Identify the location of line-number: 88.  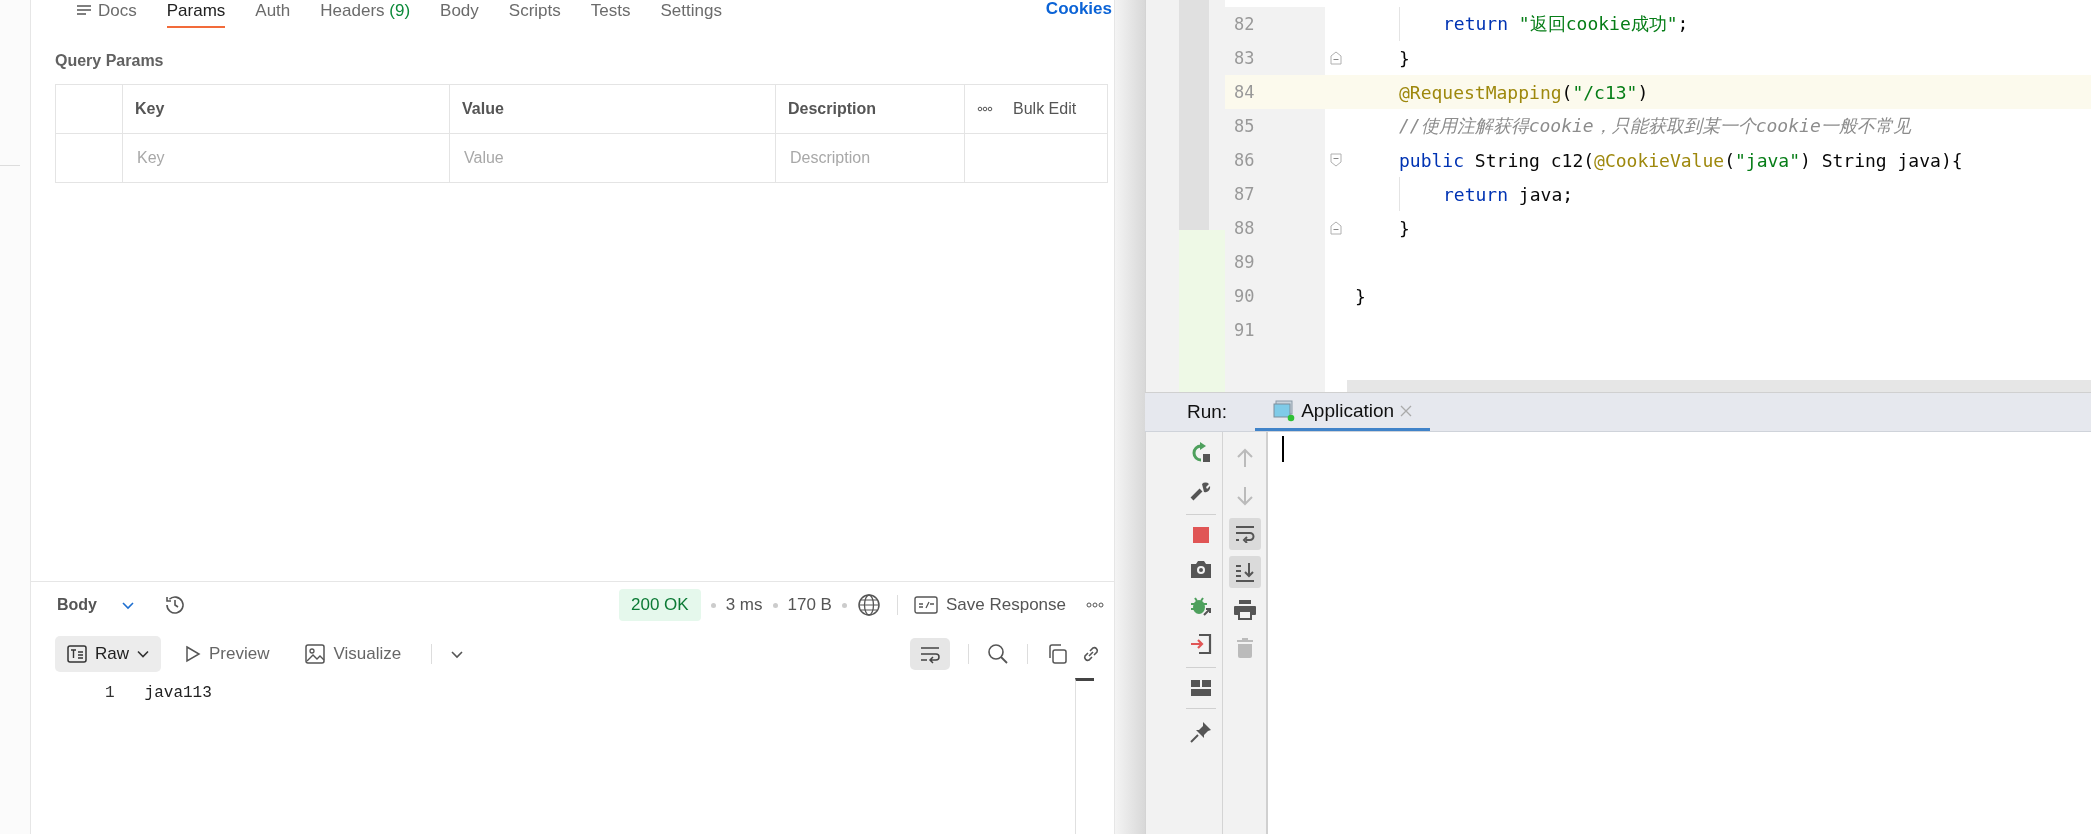
(1275, 228).